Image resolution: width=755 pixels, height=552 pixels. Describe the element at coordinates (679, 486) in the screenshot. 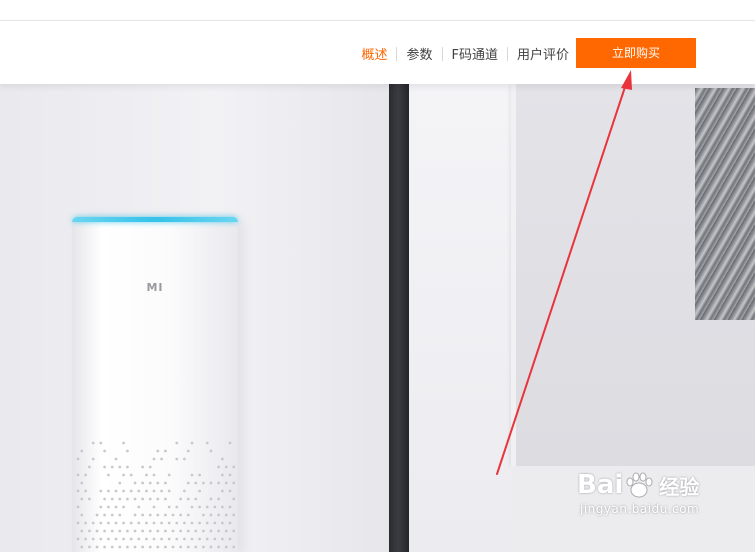

I see `watermark-brand-right: 经验` at that location.